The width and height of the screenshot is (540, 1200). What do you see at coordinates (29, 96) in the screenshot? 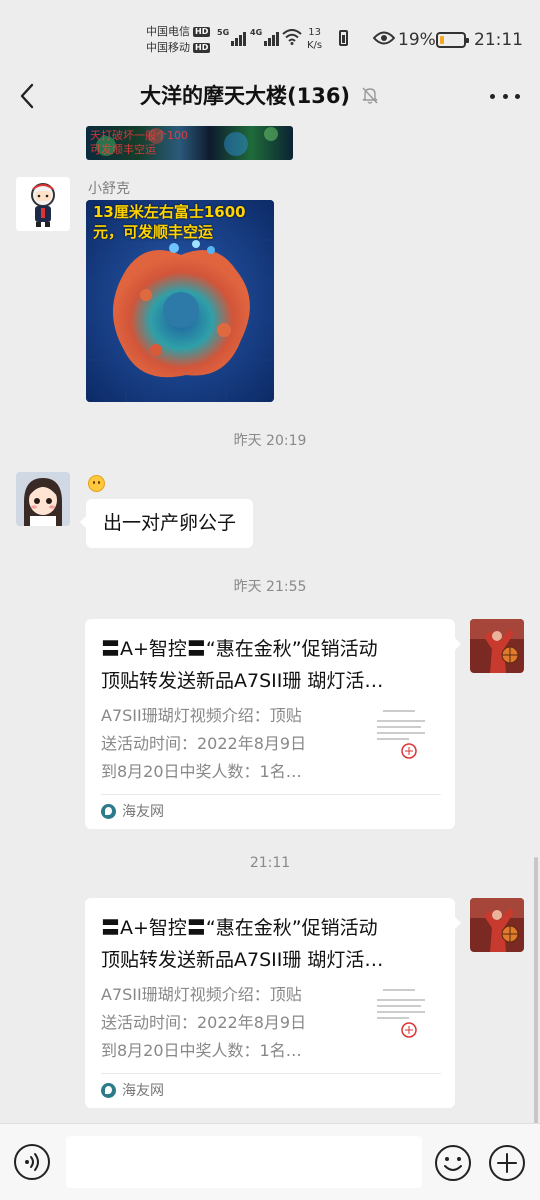
I see `back-icon` at bounding box center [29, 96].